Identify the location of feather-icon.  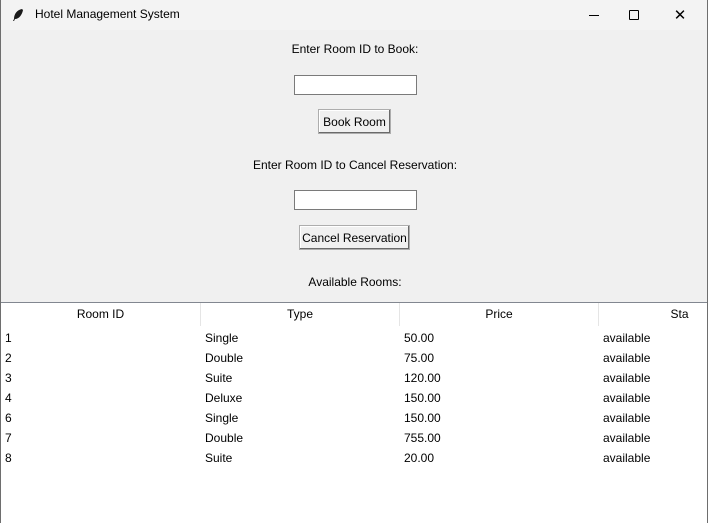
(18, 15).